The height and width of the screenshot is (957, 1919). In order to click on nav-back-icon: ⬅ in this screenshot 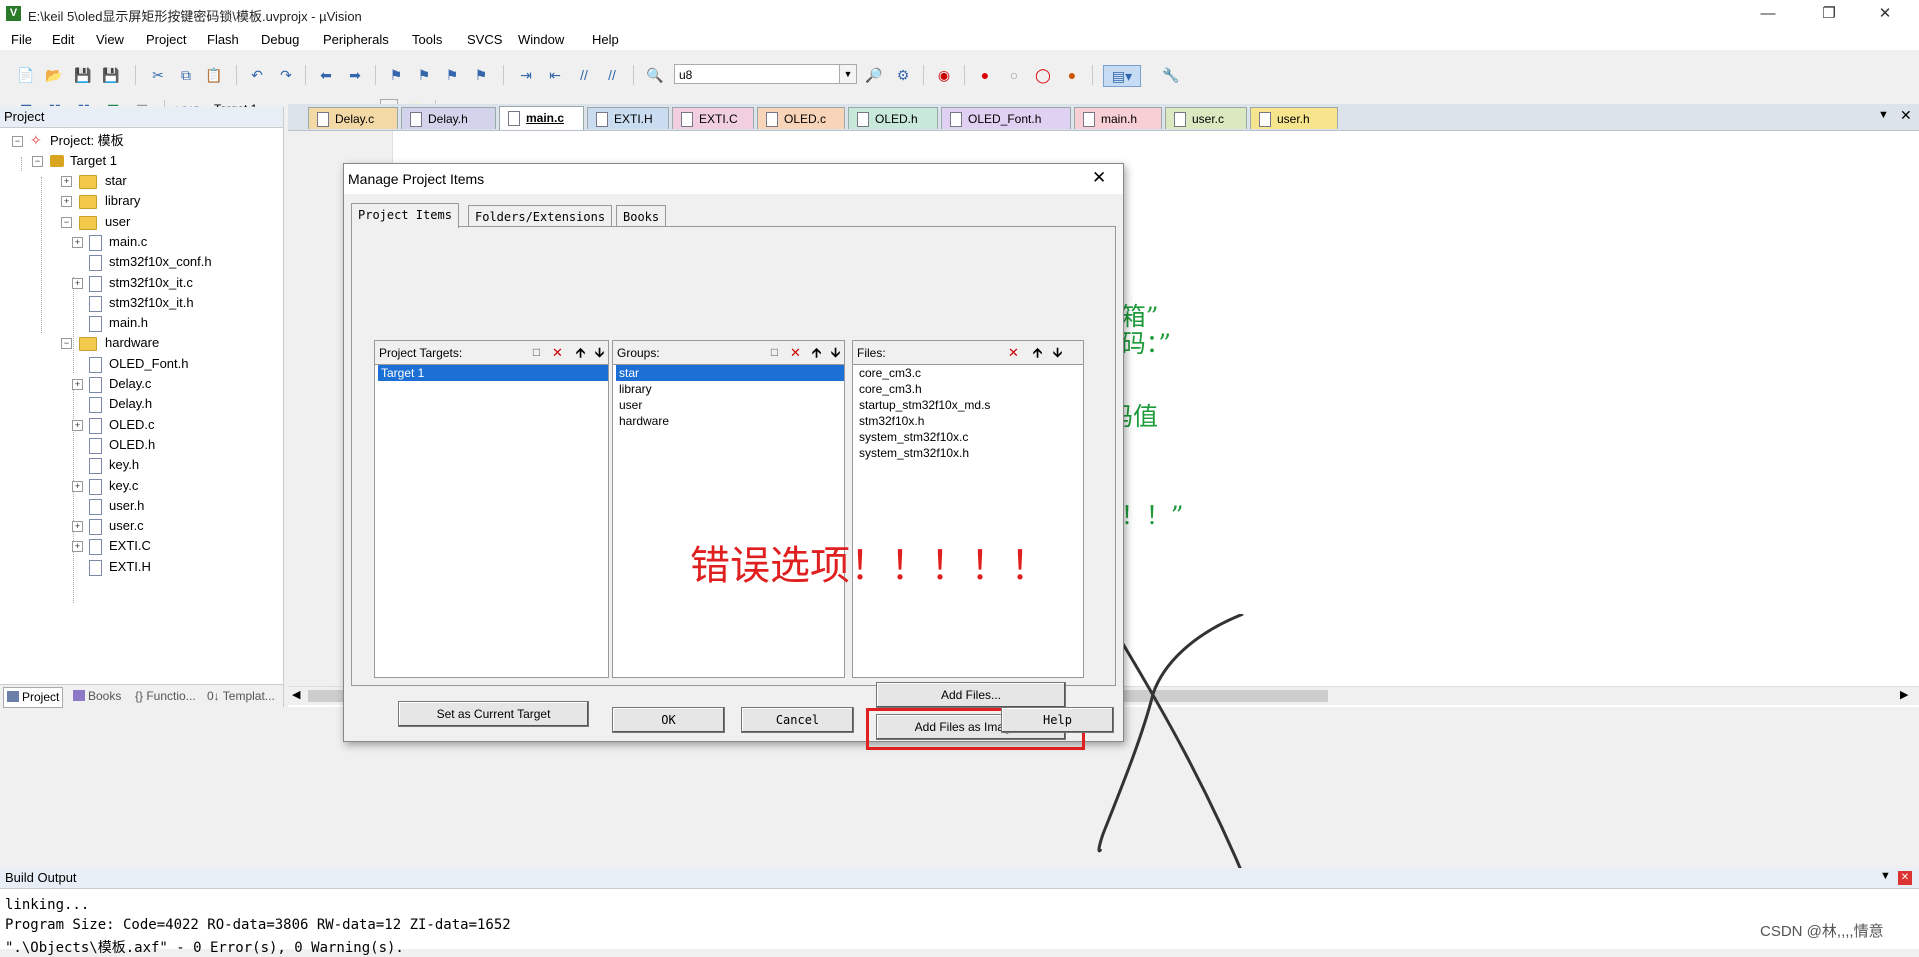, I will do `click(326, 75)`.